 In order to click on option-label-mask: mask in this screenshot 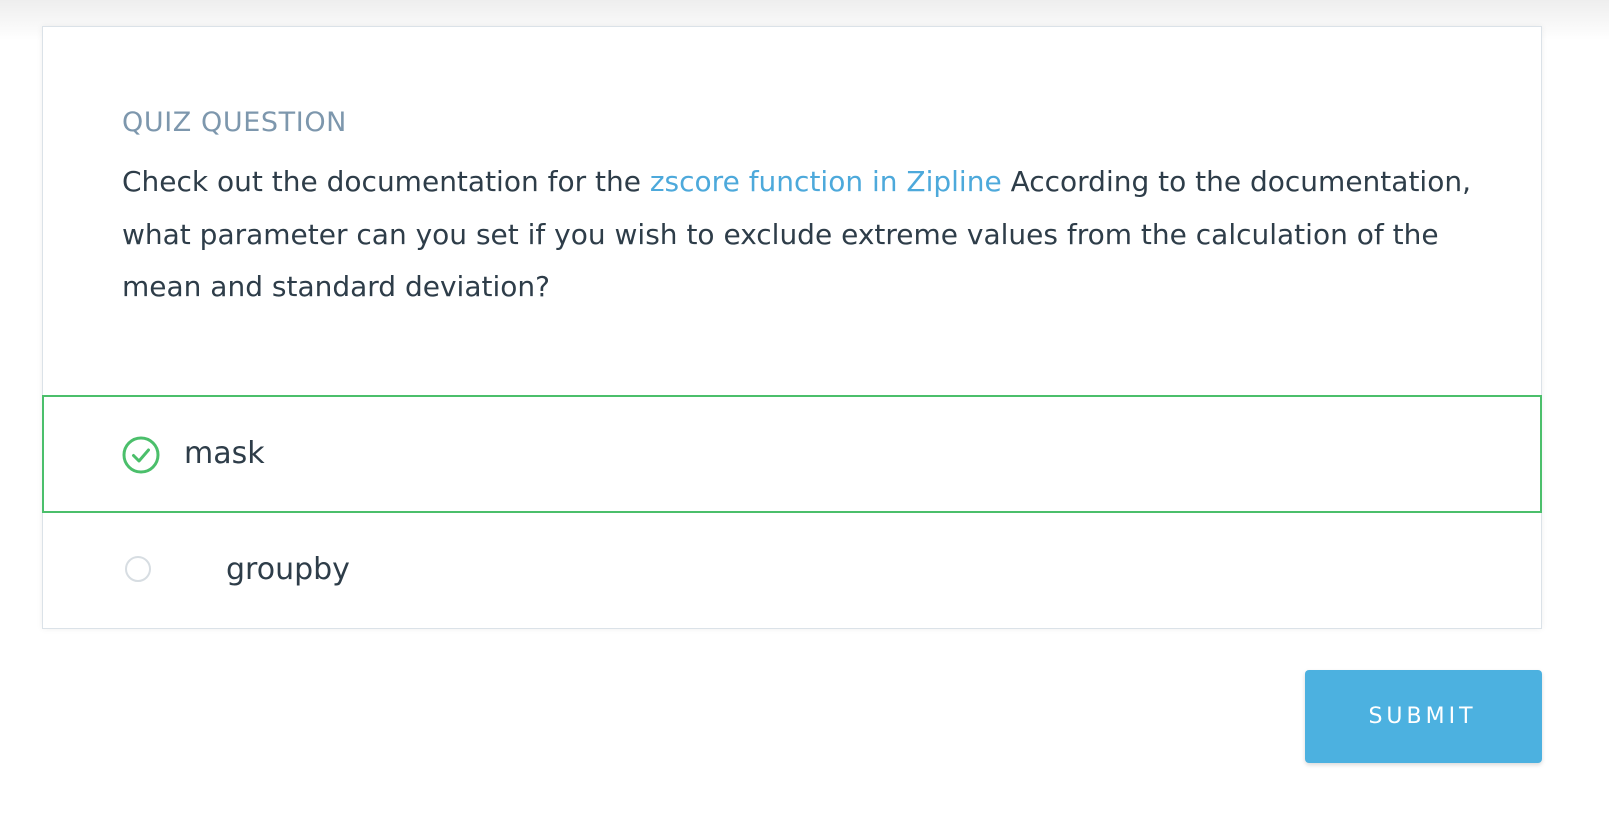, I will do `click(224, 453)`.